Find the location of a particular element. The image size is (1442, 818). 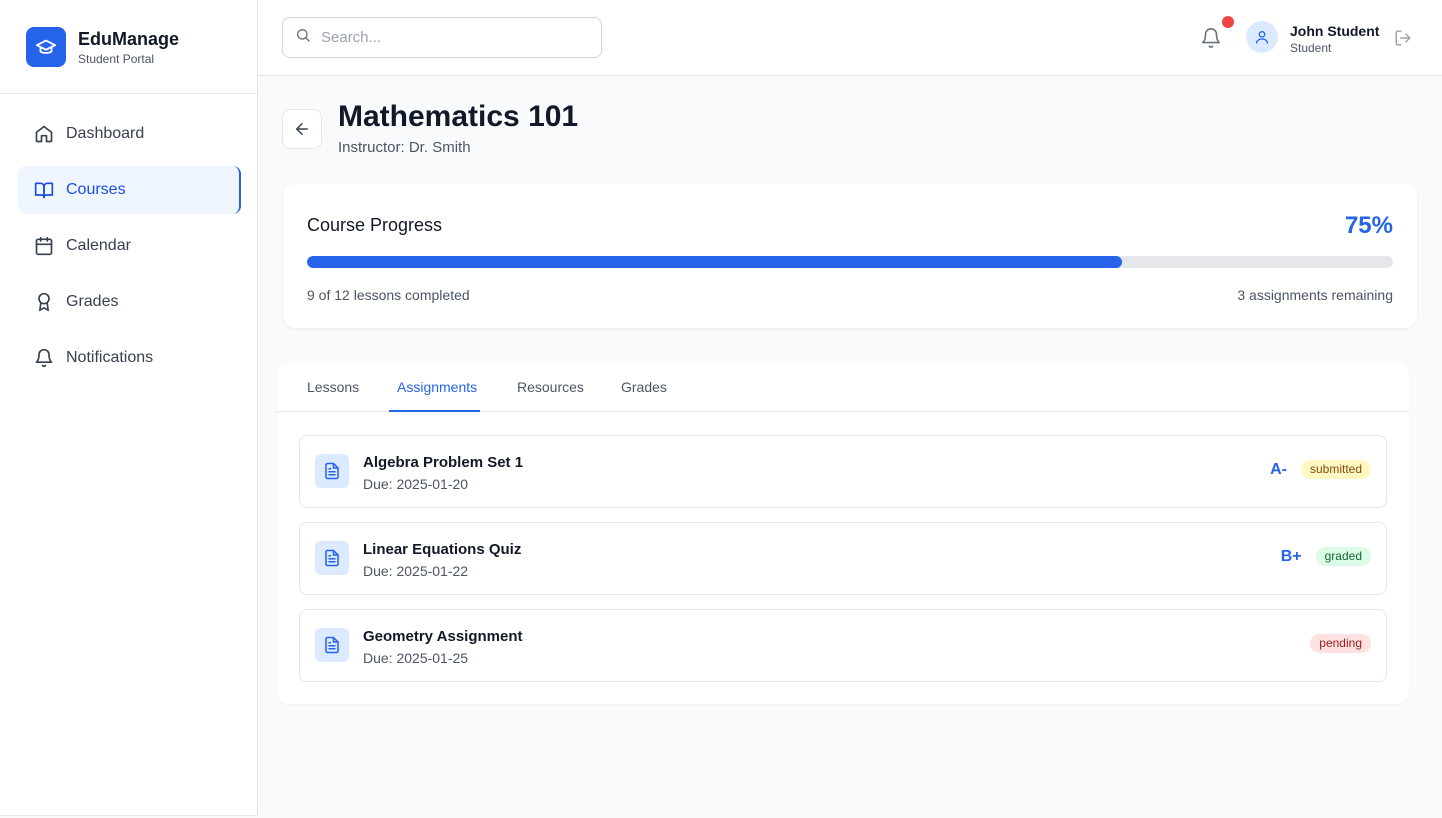

user-info: John Student Student is located at coordinates (1334, 38).